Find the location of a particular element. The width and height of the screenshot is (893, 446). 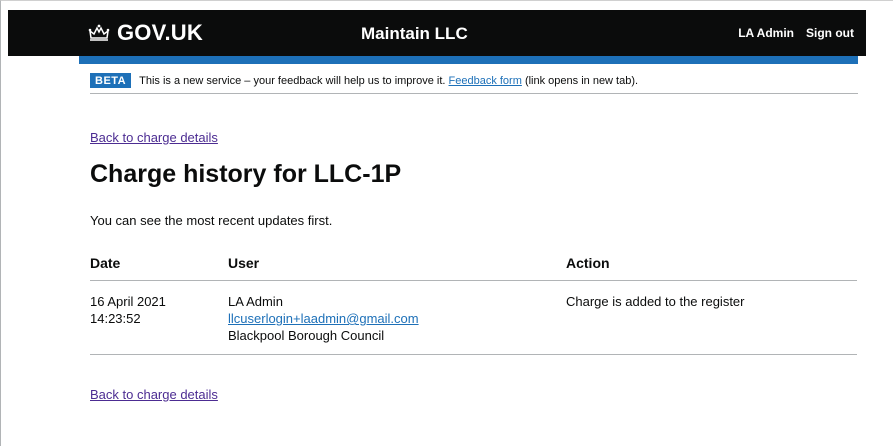

user-column-header: User is located at coordinates (397, 264).